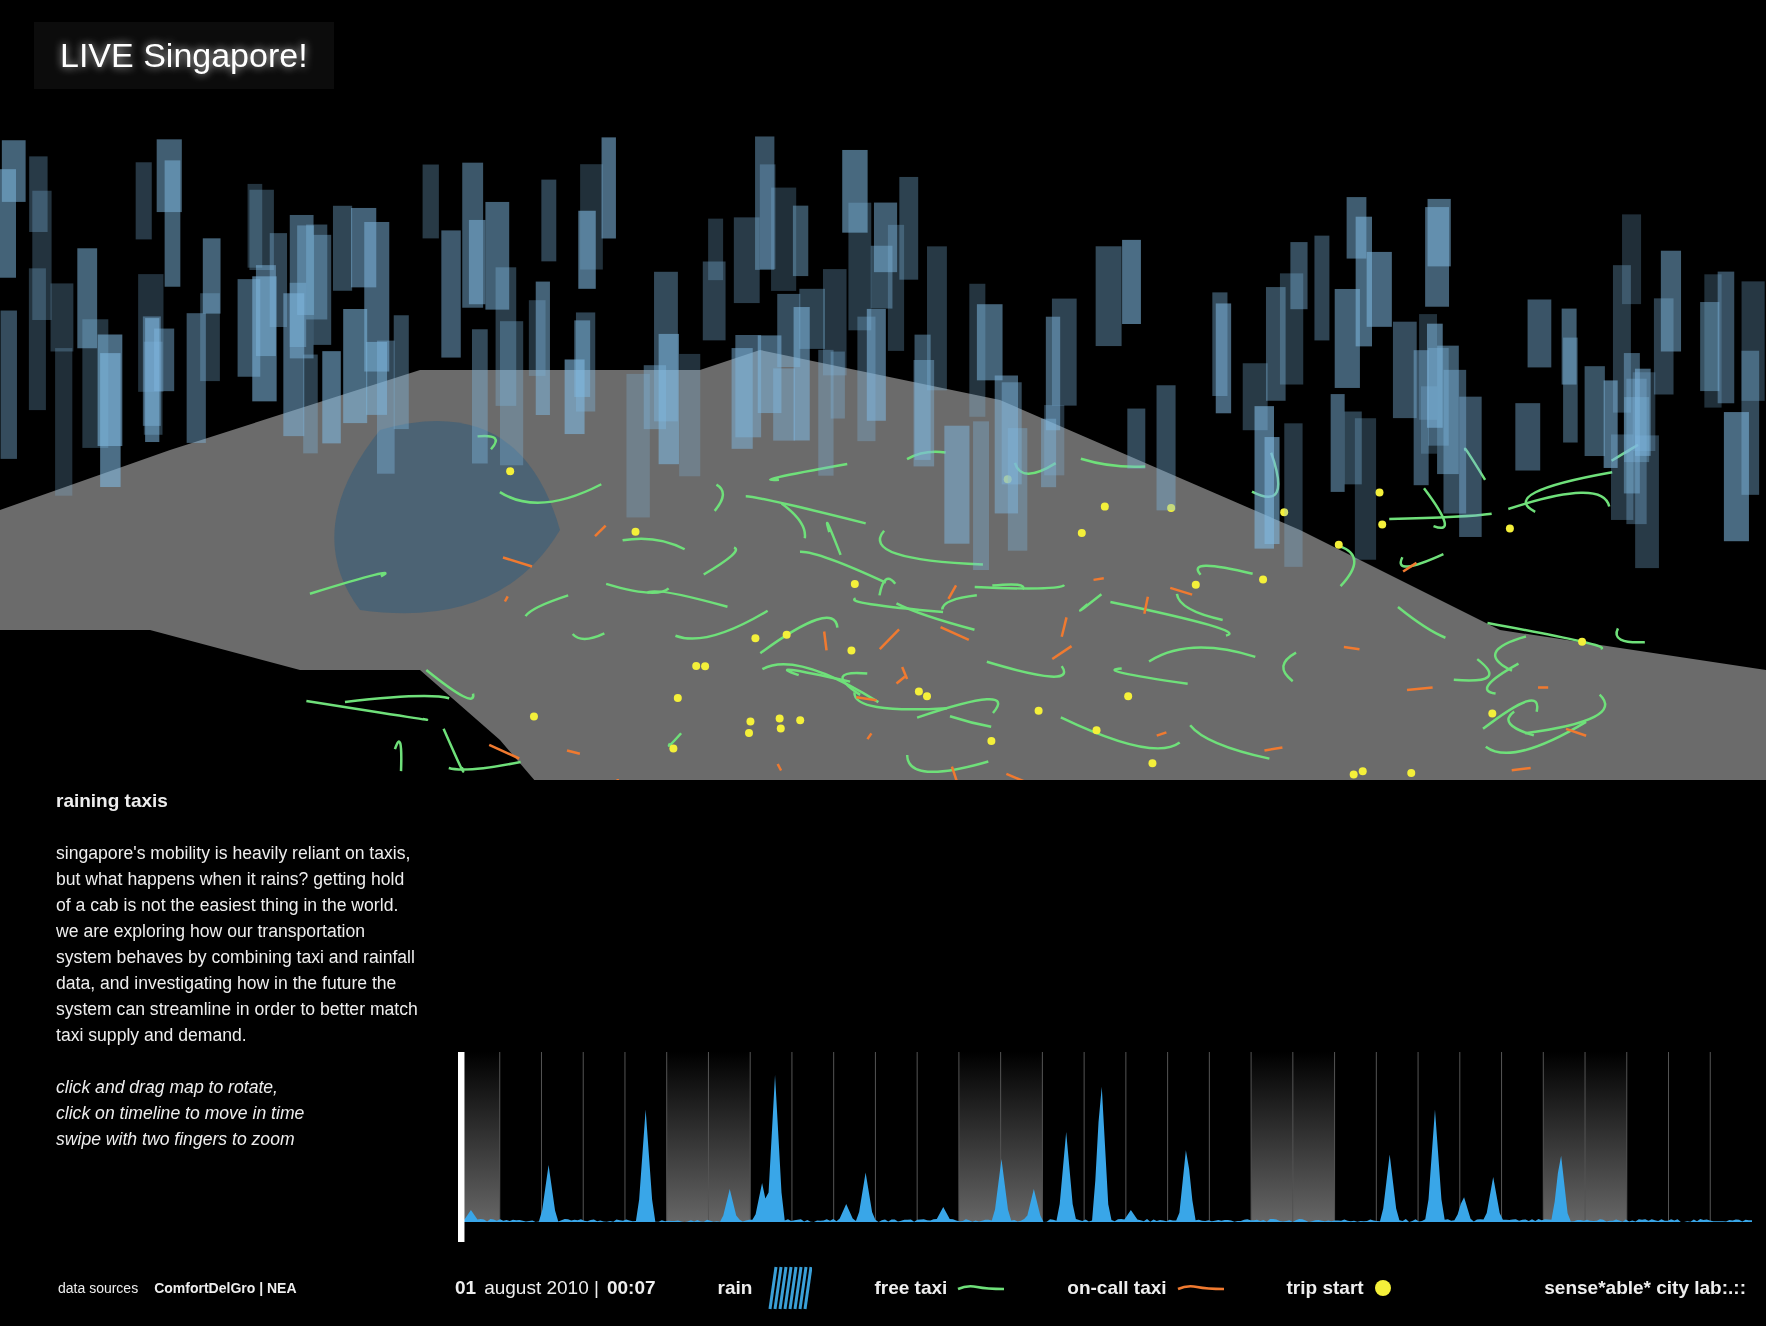 Image resolution: width=1766 pixels, height=1326 pixels. Describe the element at coordinates (181, 1113) in the screenshot. I see `hint-text: click on timeline to move in time` at that location.